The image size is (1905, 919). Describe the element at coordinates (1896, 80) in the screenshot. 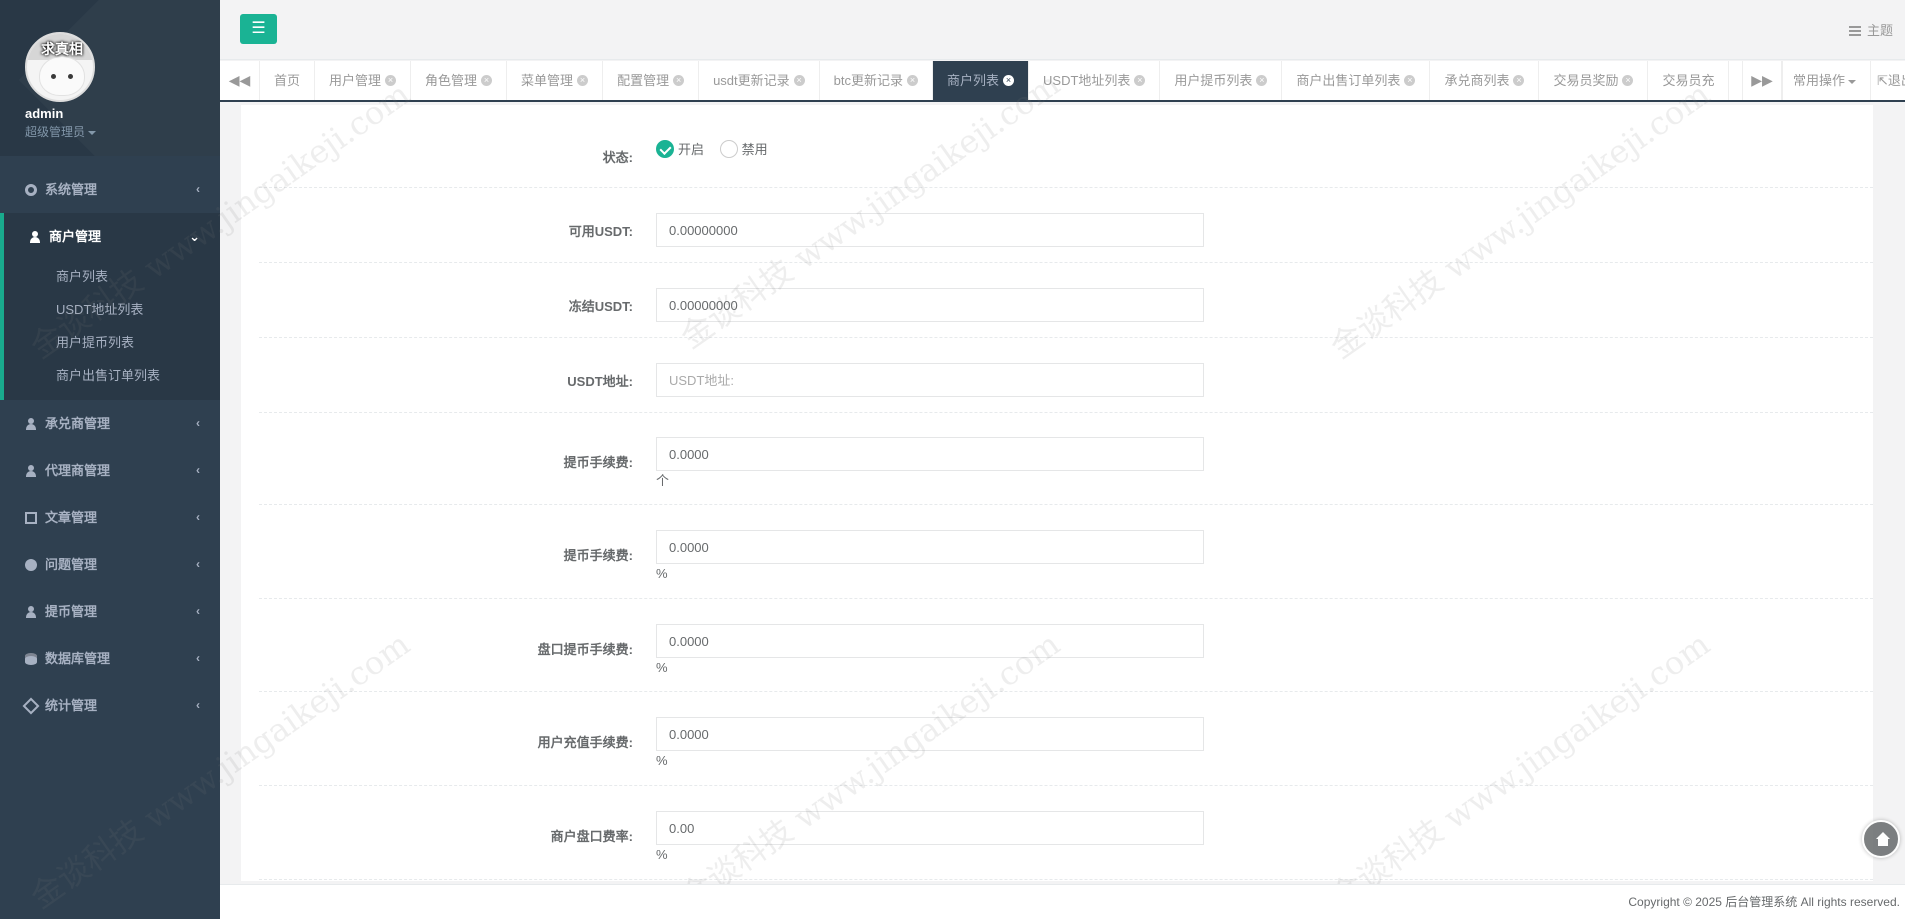

I see `logout-label: 退出` at that location.